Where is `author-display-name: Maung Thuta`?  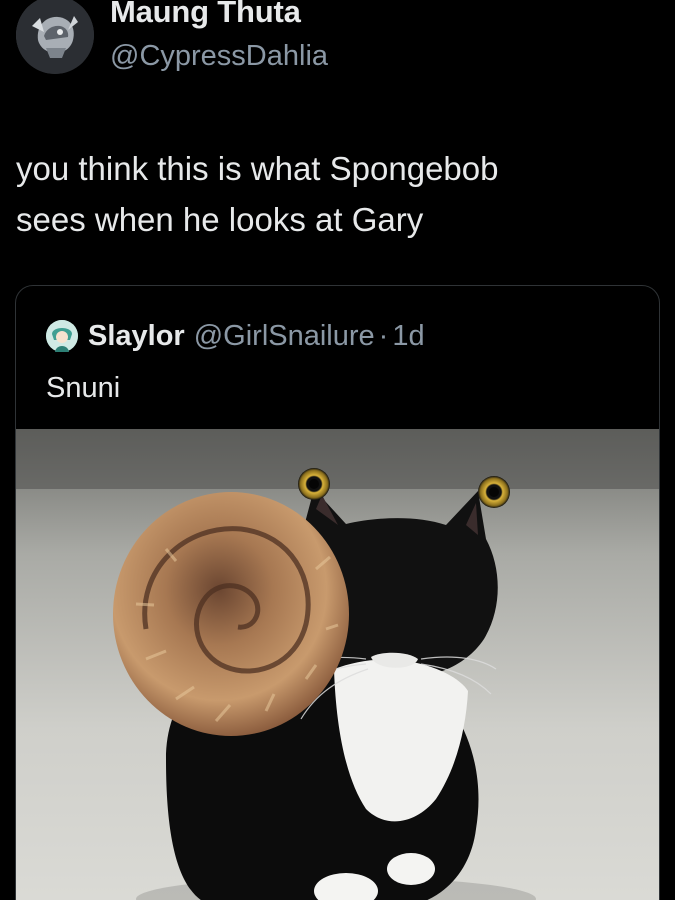 author-display-name: Maung Thuta is located at coordinates (205, 15).